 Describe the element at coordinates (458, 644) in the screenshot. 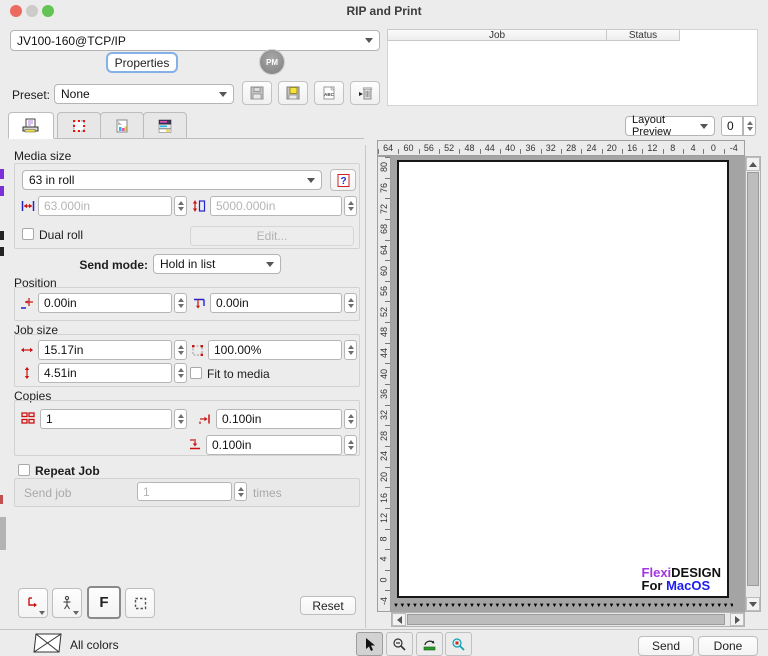

I see `zoom-job-tool-button` at that location.